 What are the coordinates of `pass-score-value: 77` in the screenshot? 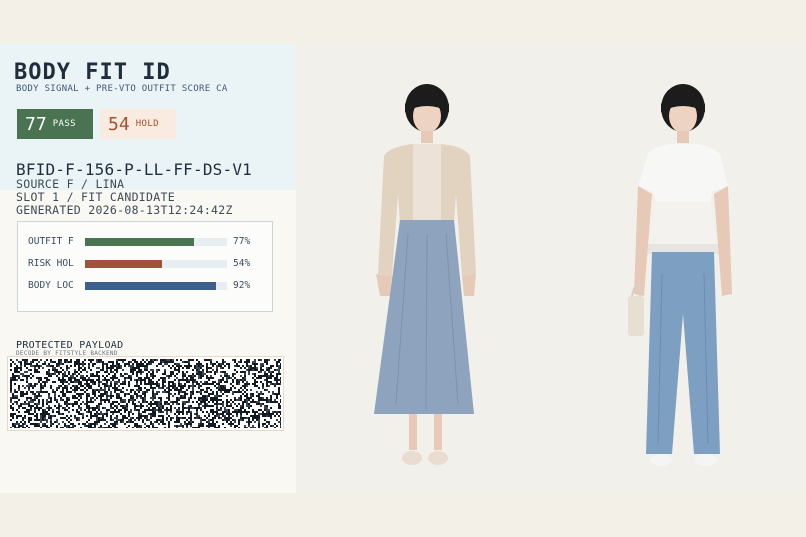 It's located at (36, 124).